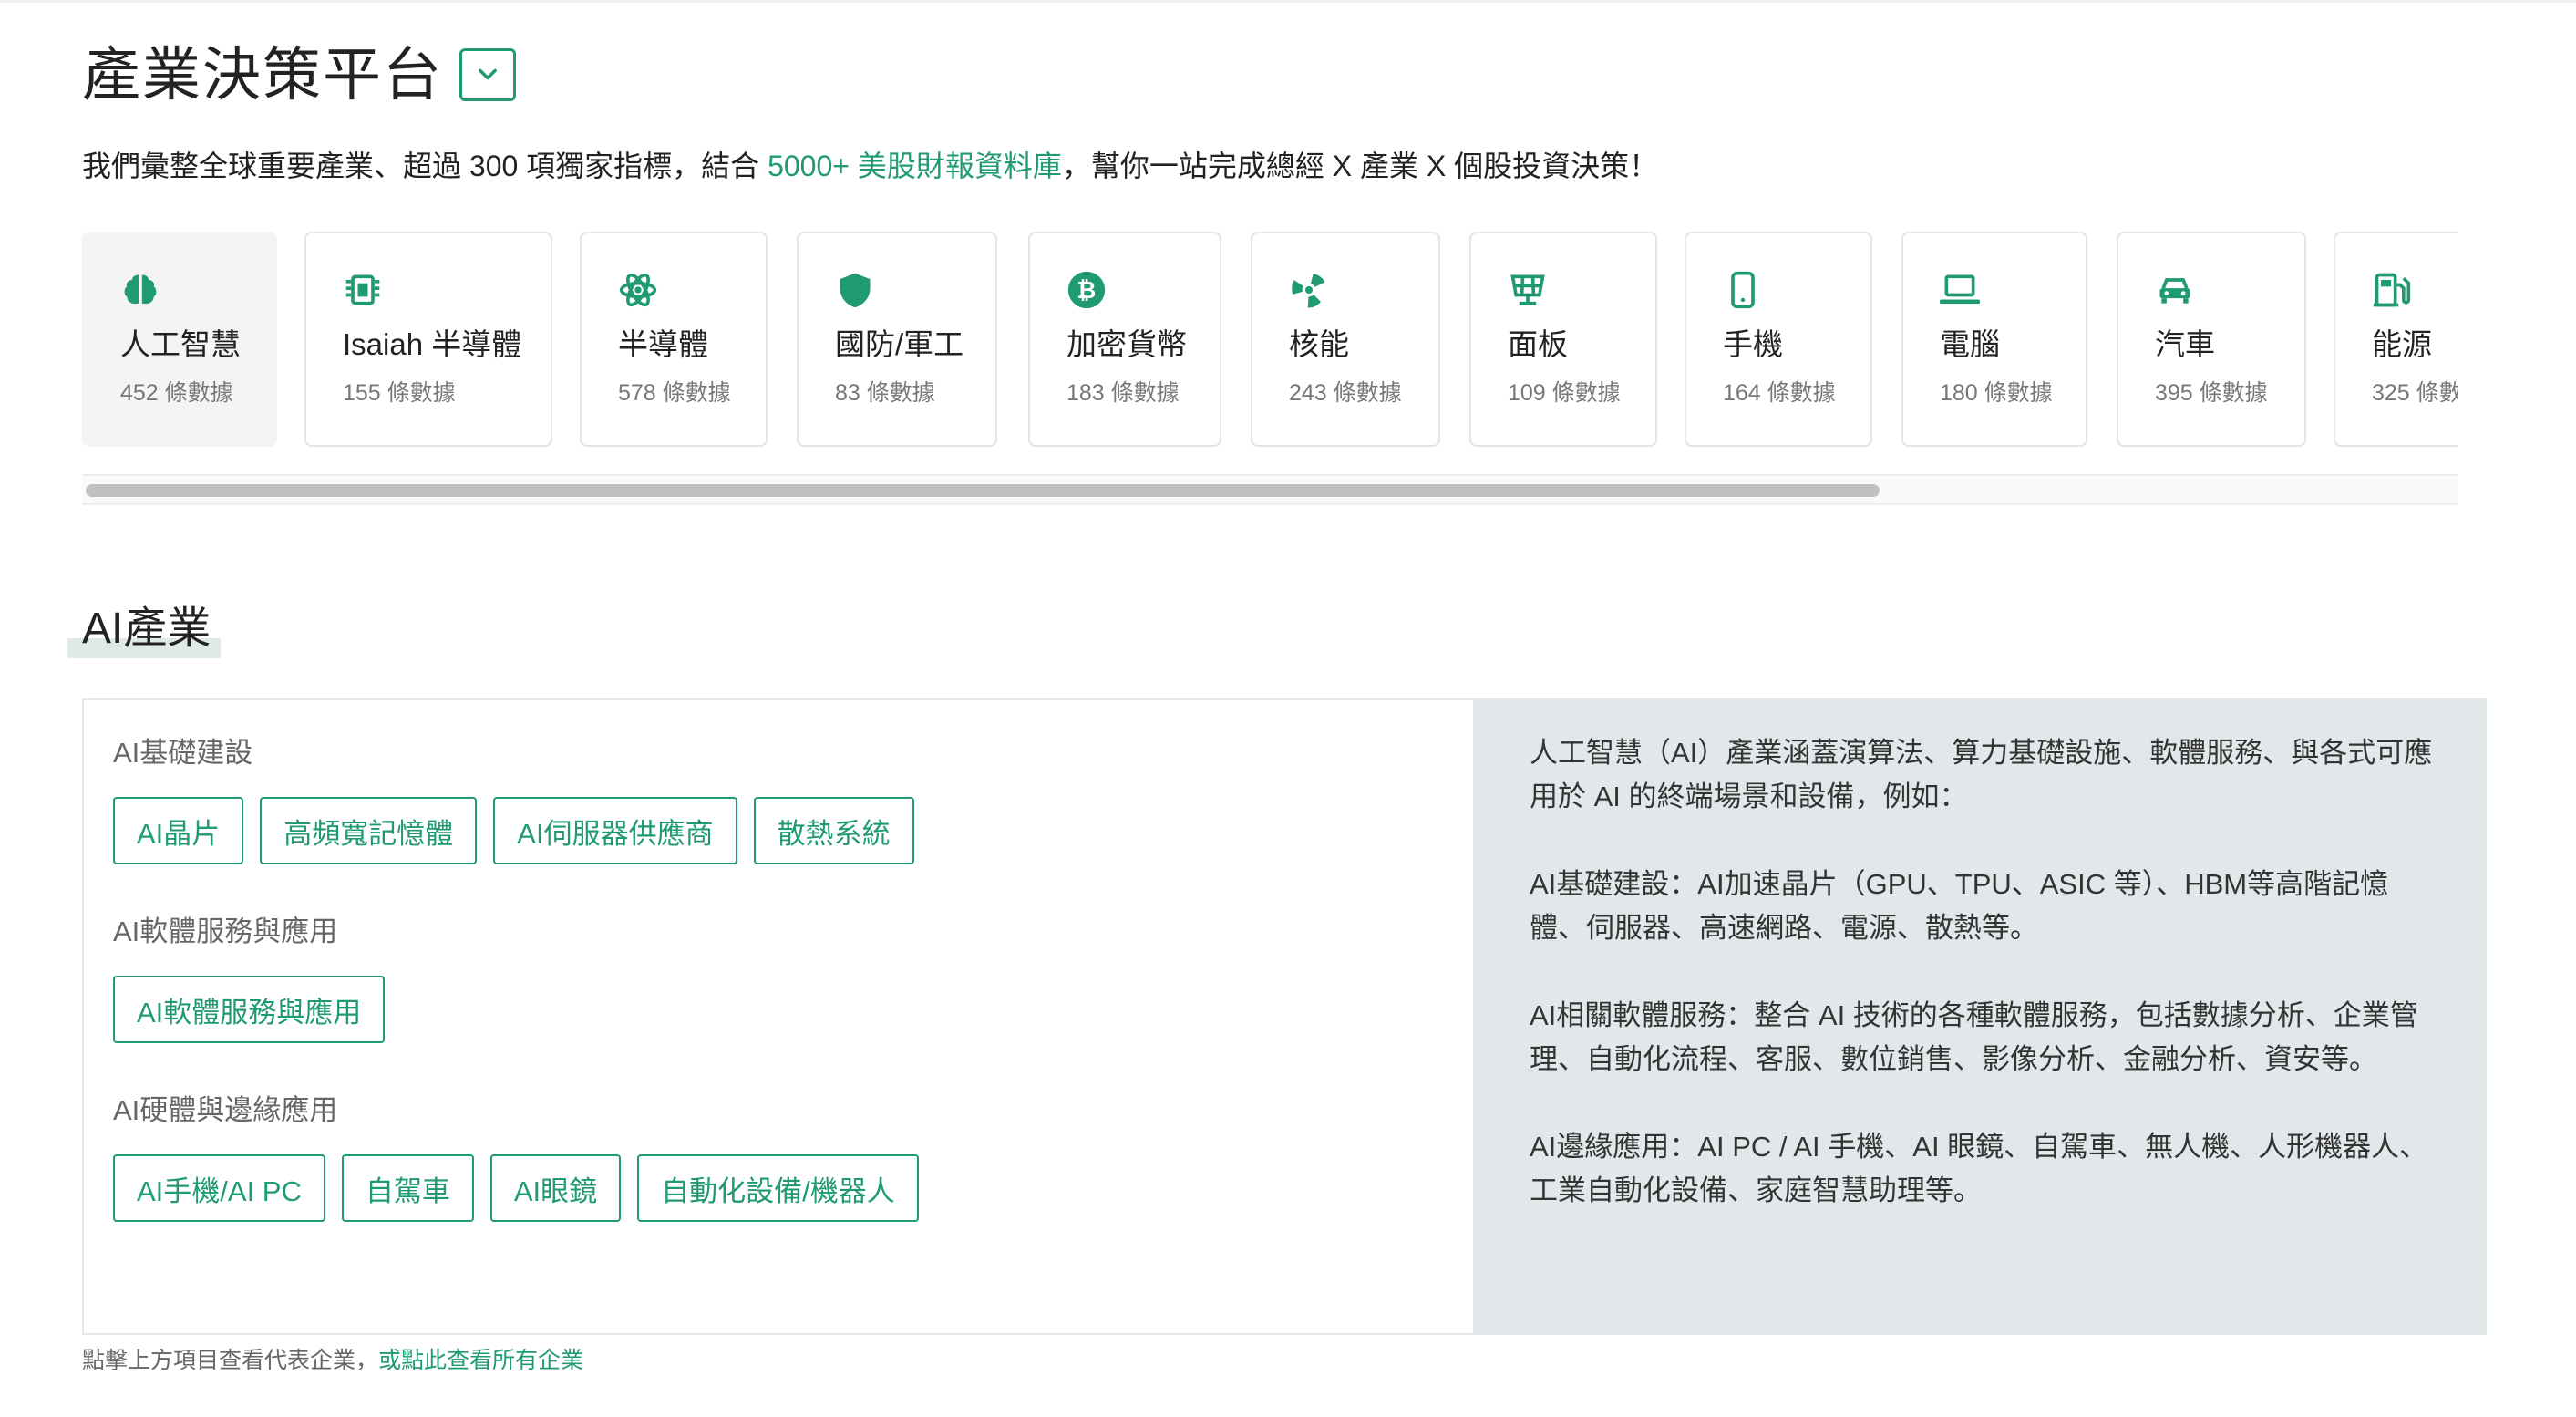 Image resolution: width=2576 pixels, height=1417 pixels. Describe the element at coordinates (1564, 393) in the screenshot. I see `category-count: 109 條數據` at that location.